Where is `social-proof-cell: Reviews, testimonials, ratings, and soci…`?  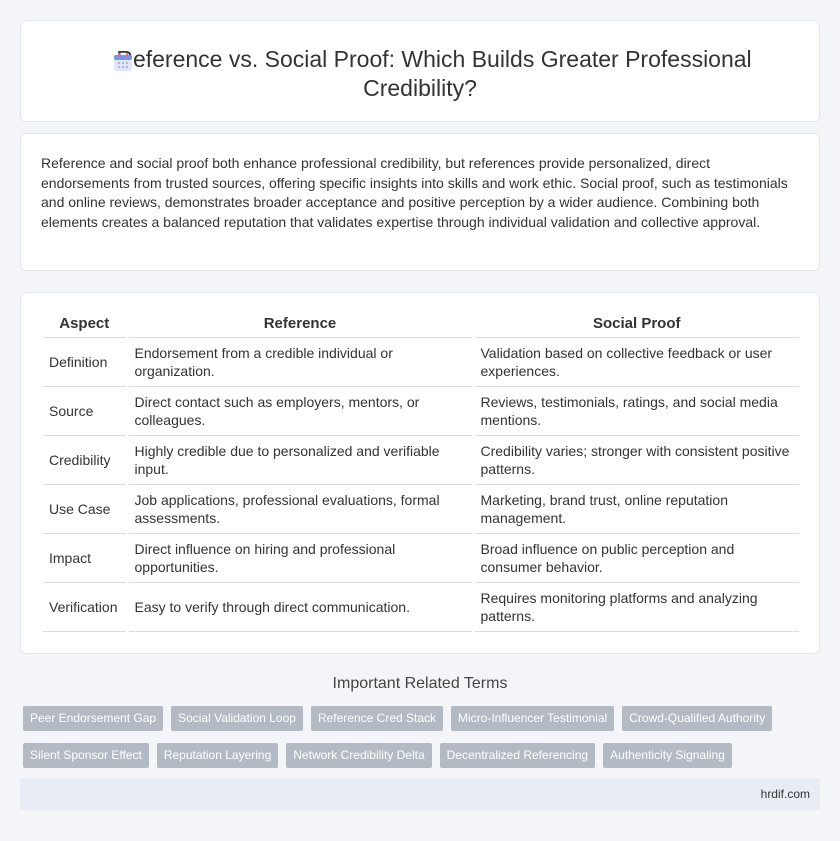
social-proof-cell: Reviews, testimonials, ratings, and soci… is located at coordinates (636, 411).